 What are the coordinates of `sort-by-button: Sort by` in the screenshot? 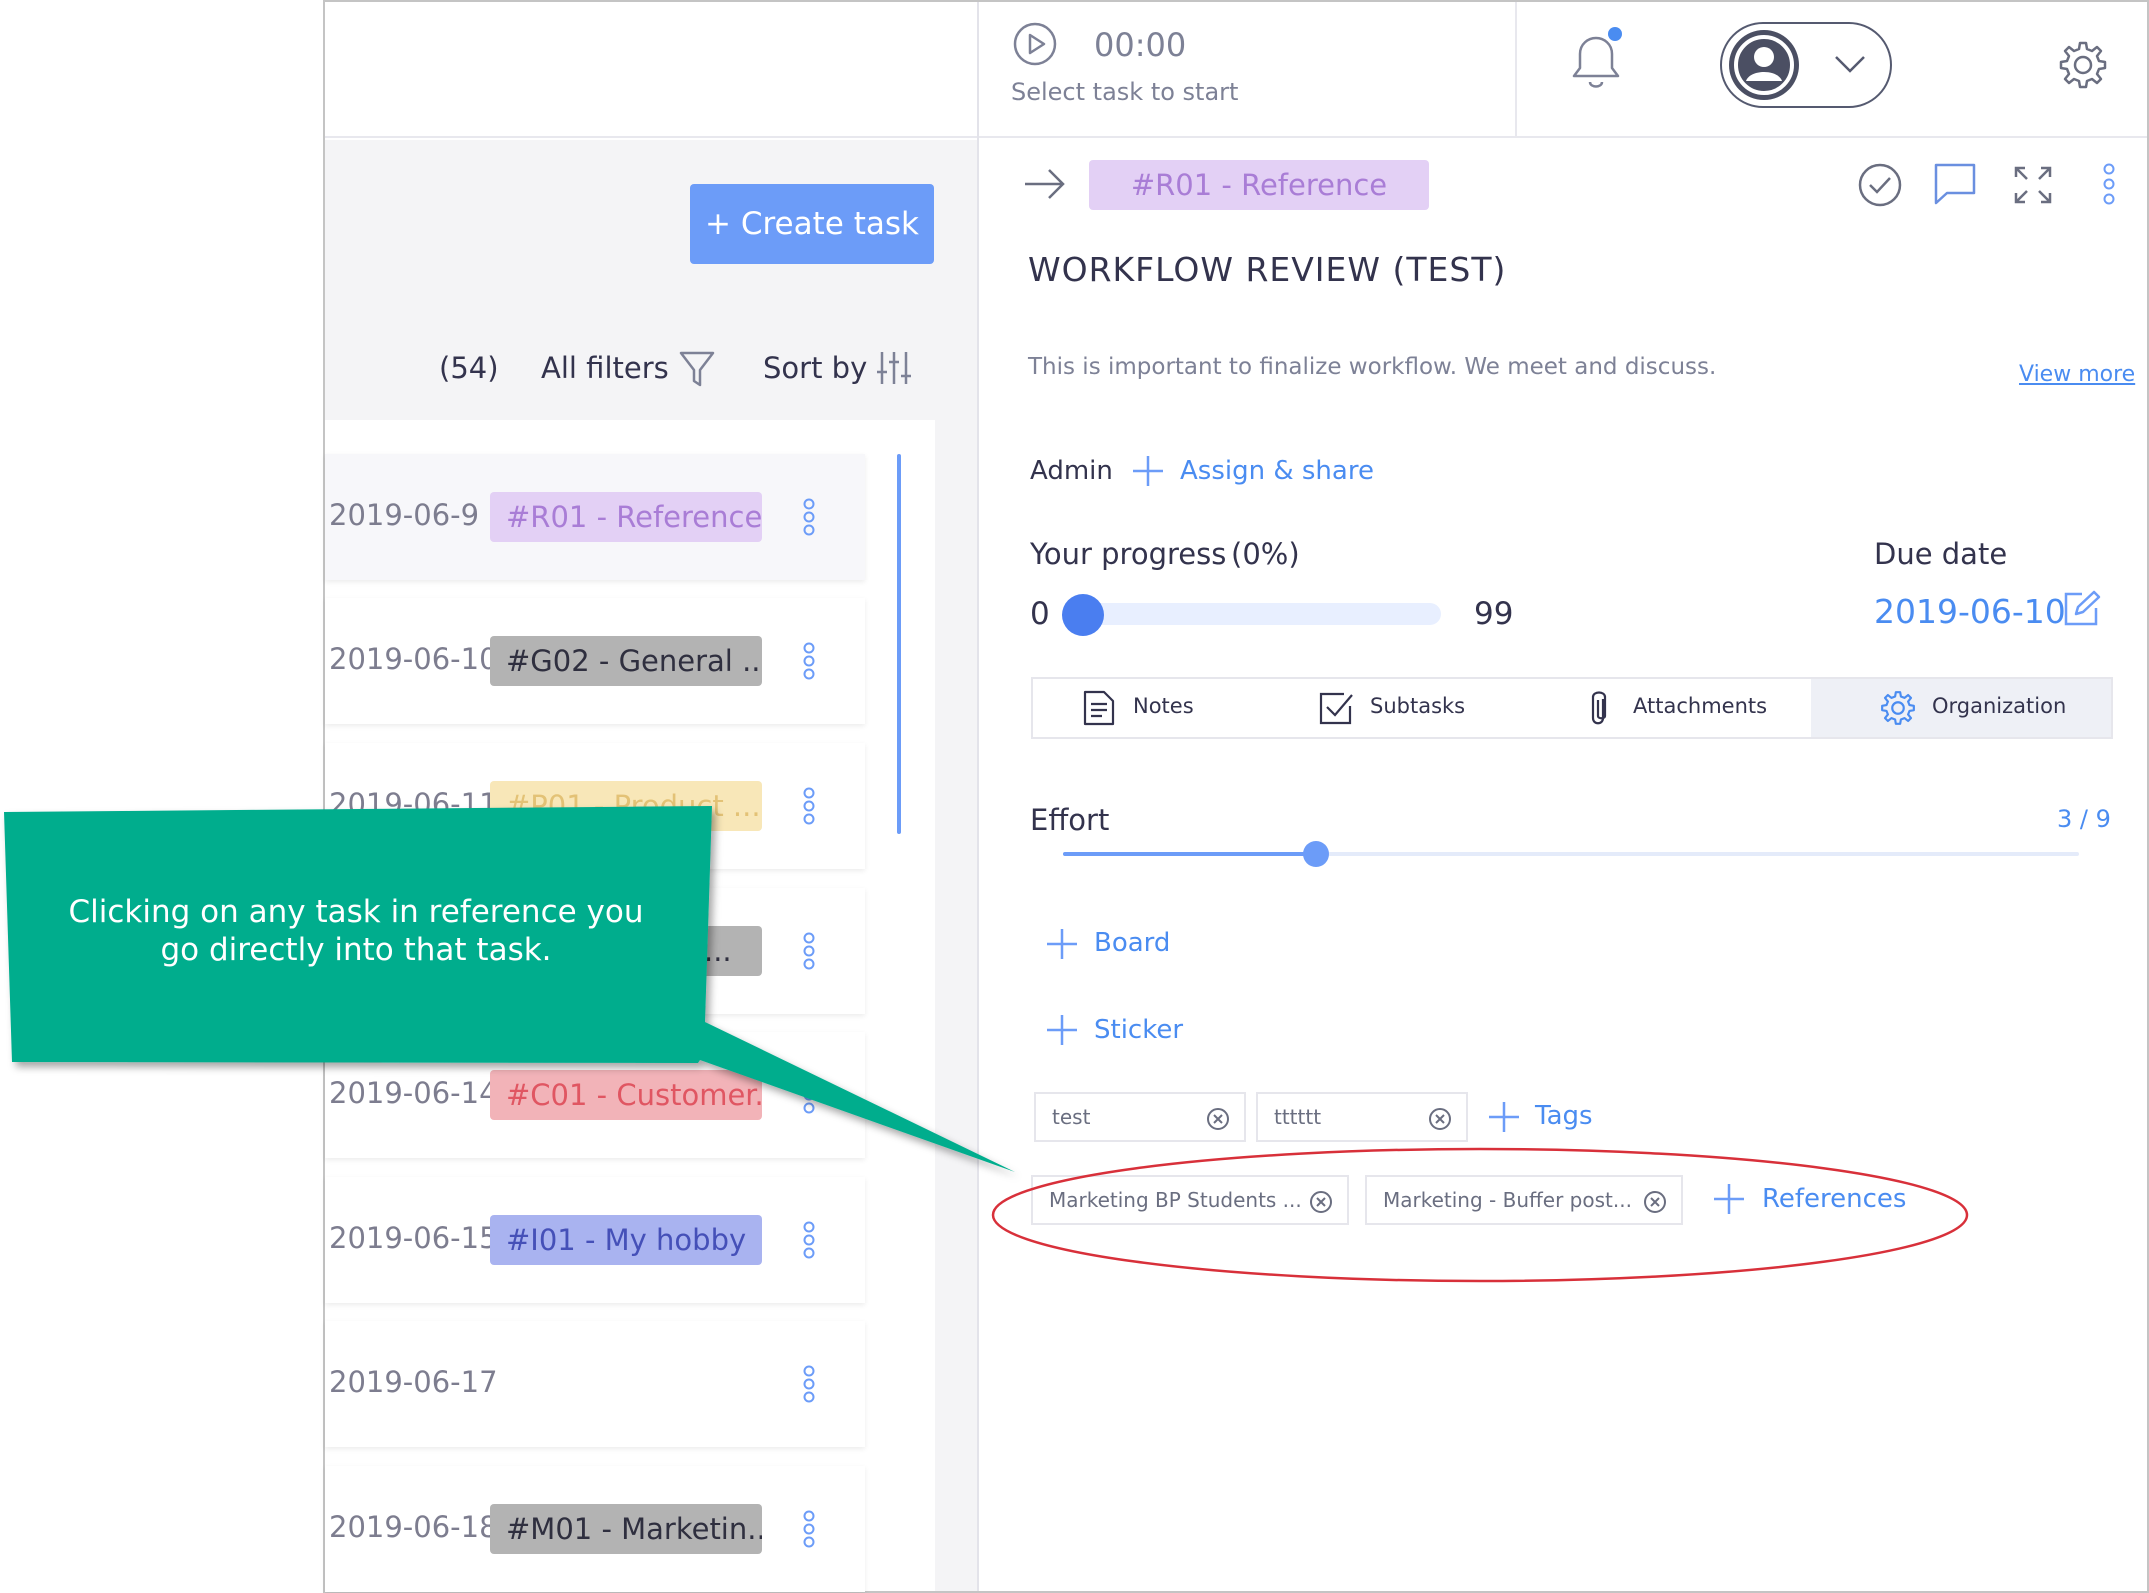 It's located at (815, 368).